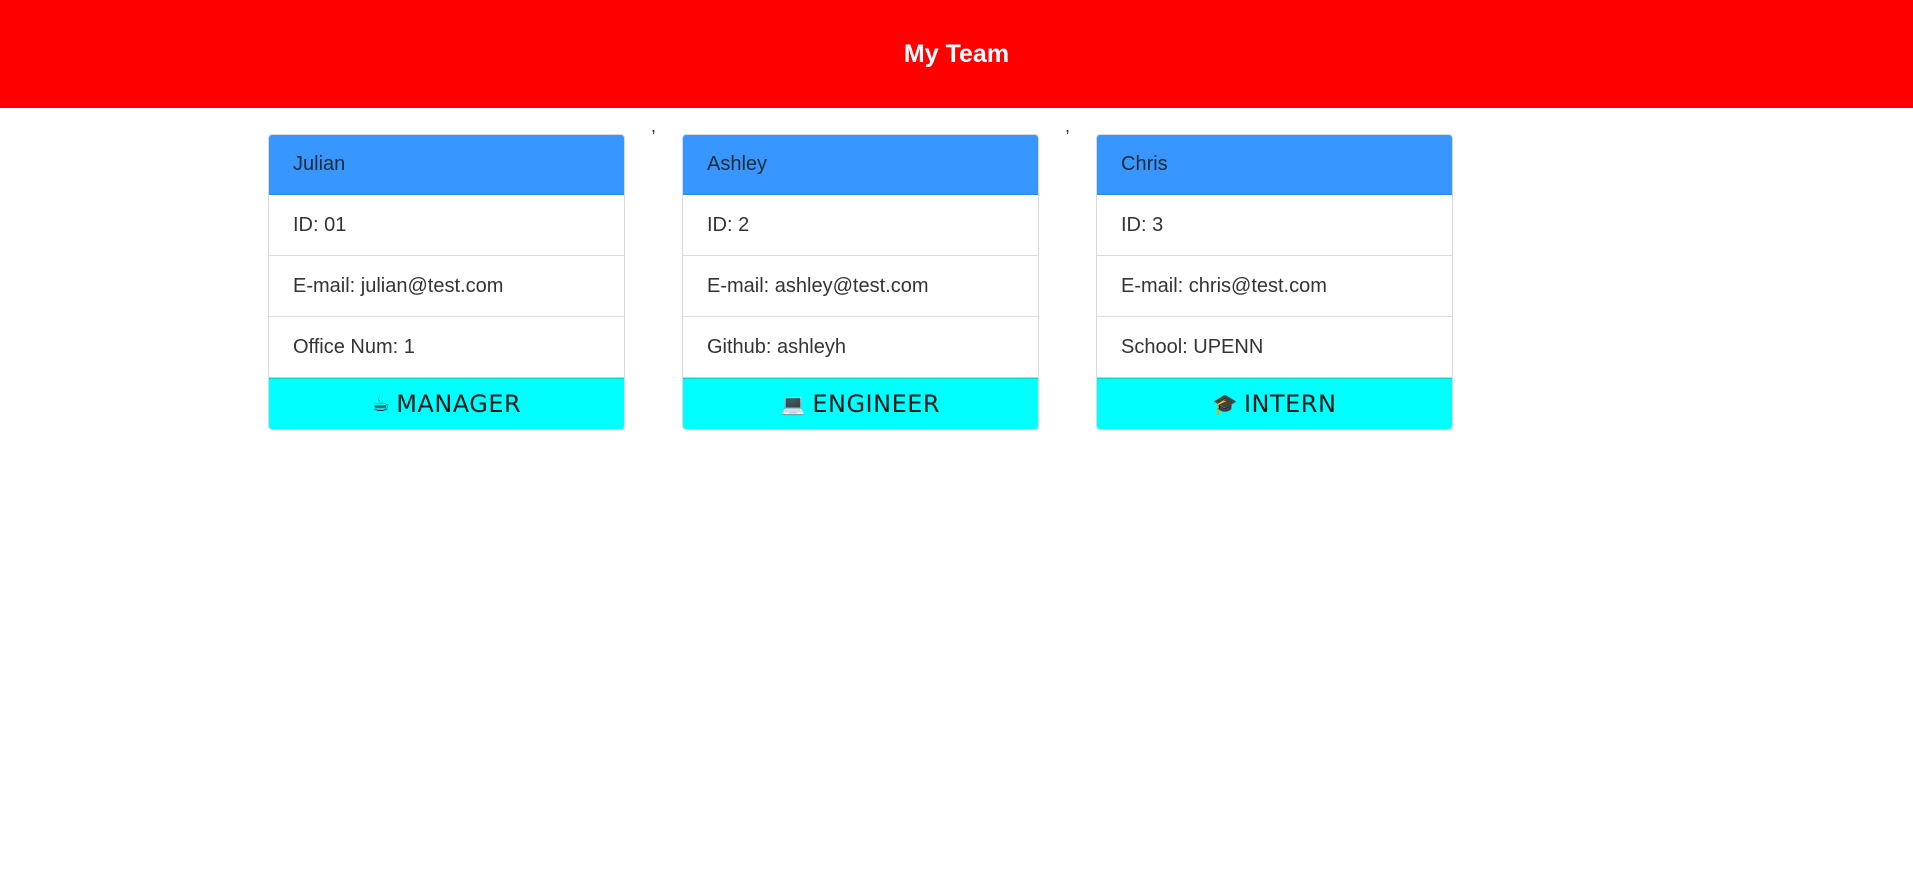 The image size is (1913, 886). Describe the element at coordinates (446, 165) in the screenshot. I see `card-name: Julian` at that location.